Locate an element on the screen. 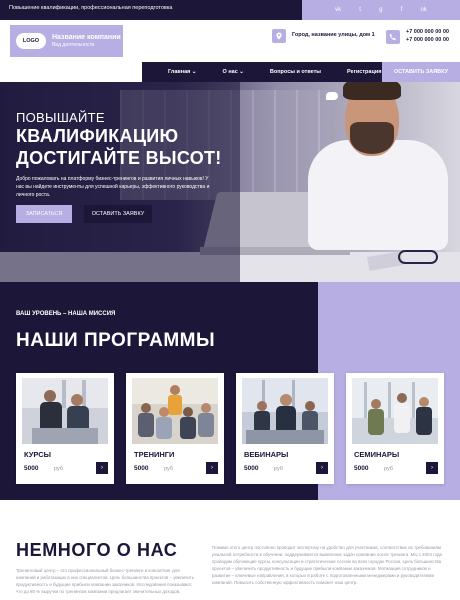 Image resolution: width=460 pixels, height=600 pixels. company-name: Название компании is located at coordinates (86, 37).